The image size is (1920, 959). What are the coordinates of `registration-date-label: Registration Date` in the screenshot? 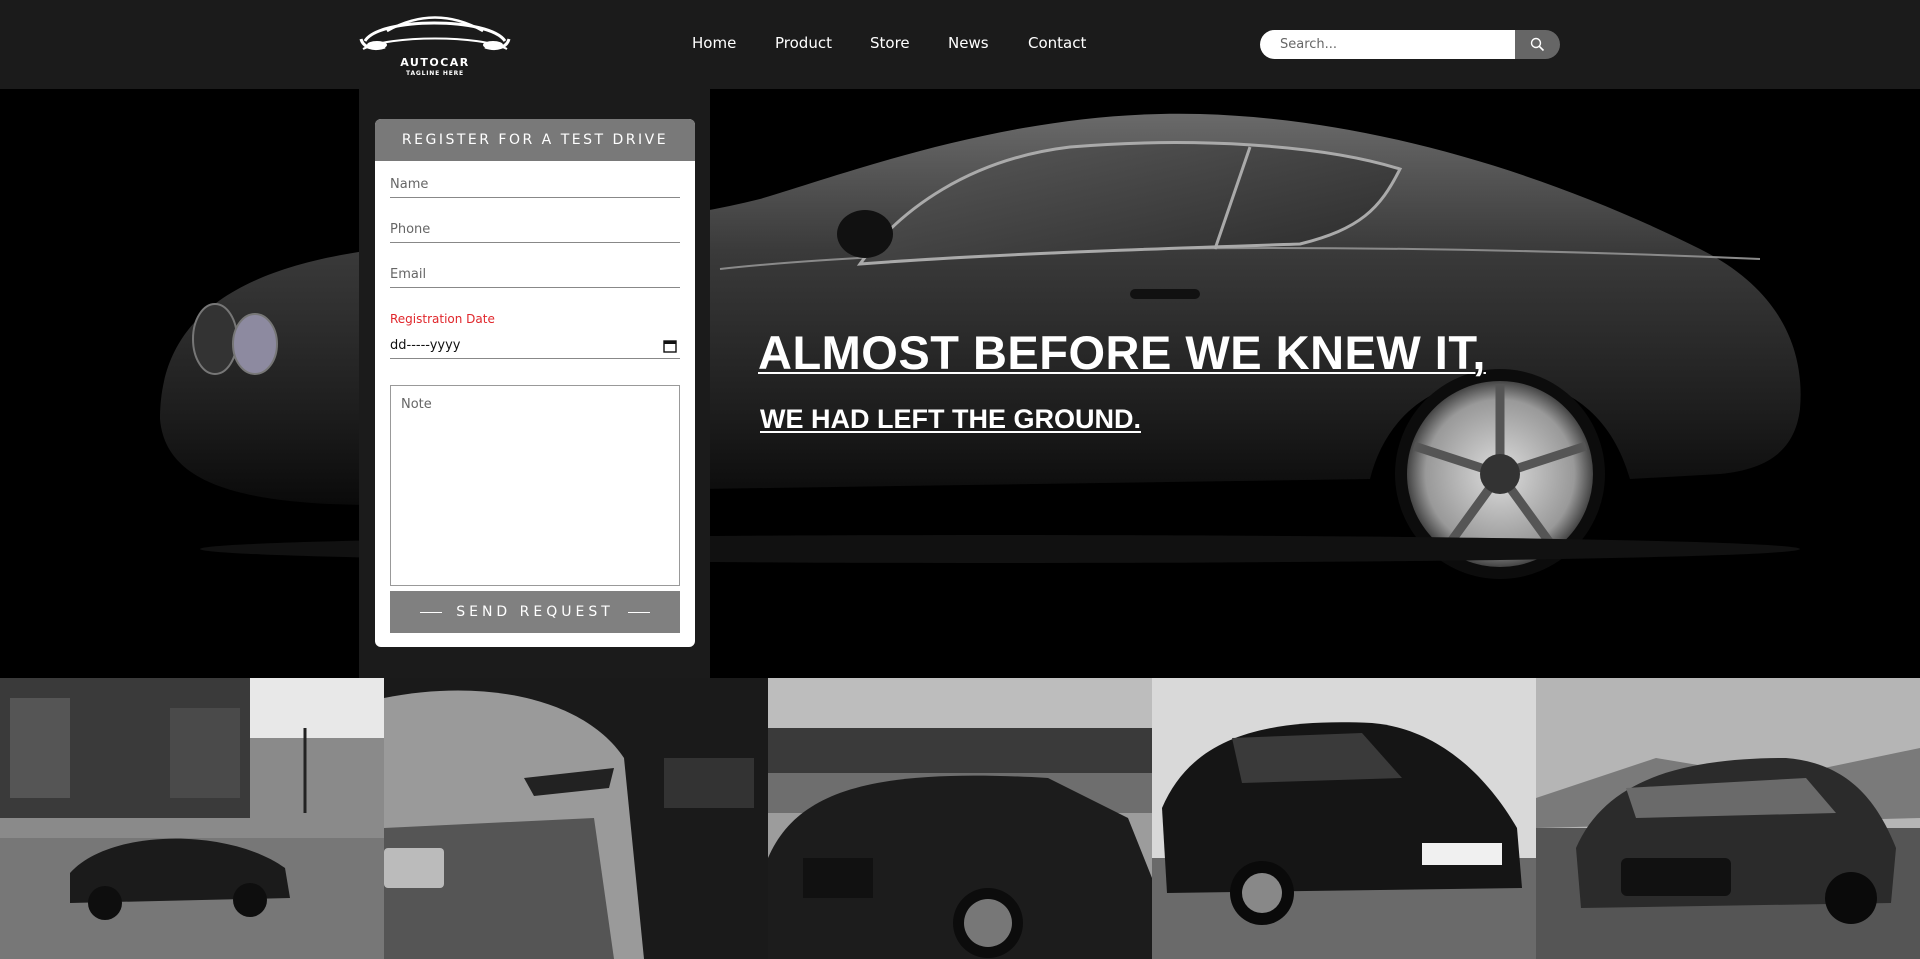 It's located at (442, 319).